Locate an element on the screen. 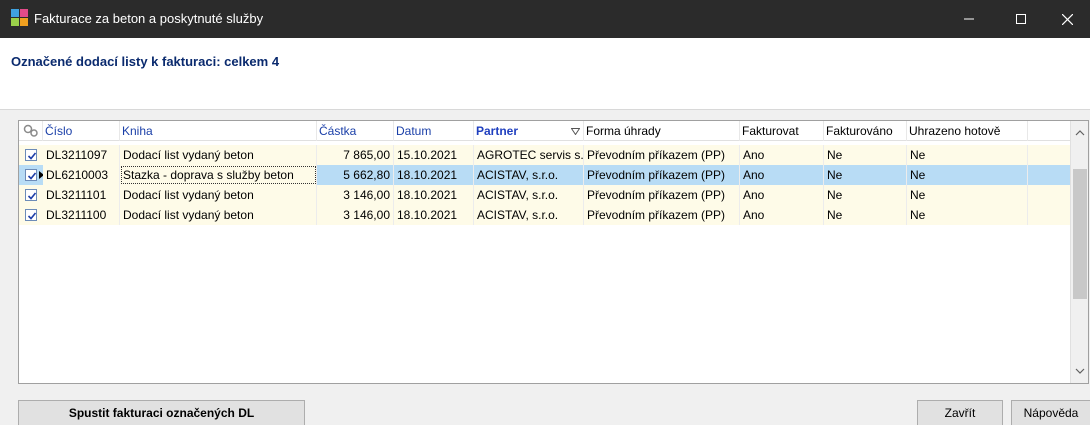 The width and height of the screenshot is (1090, 425). window-title: Fakturace za beton a poskytnuté služby is located at coordinates (149, 18).